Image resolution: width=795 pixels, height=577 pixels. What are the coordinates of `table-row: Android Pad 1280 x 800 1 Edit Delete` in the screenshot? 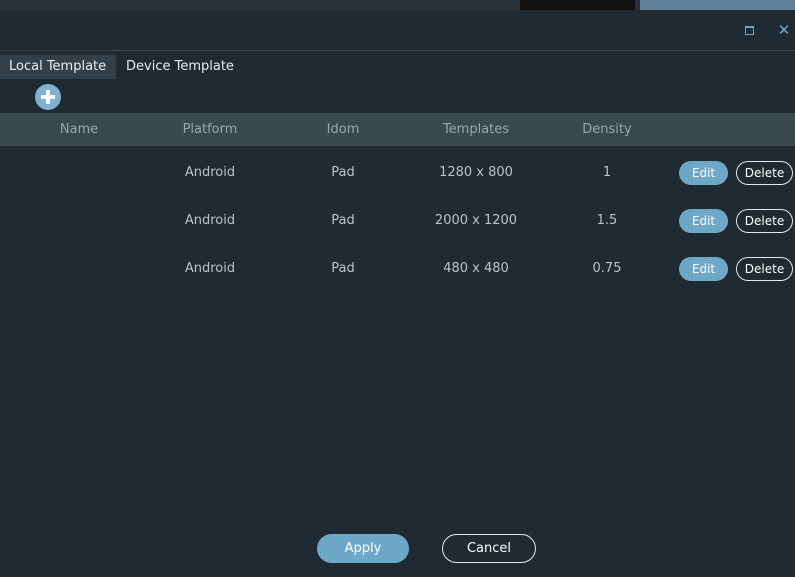 It's located at (397, 173).